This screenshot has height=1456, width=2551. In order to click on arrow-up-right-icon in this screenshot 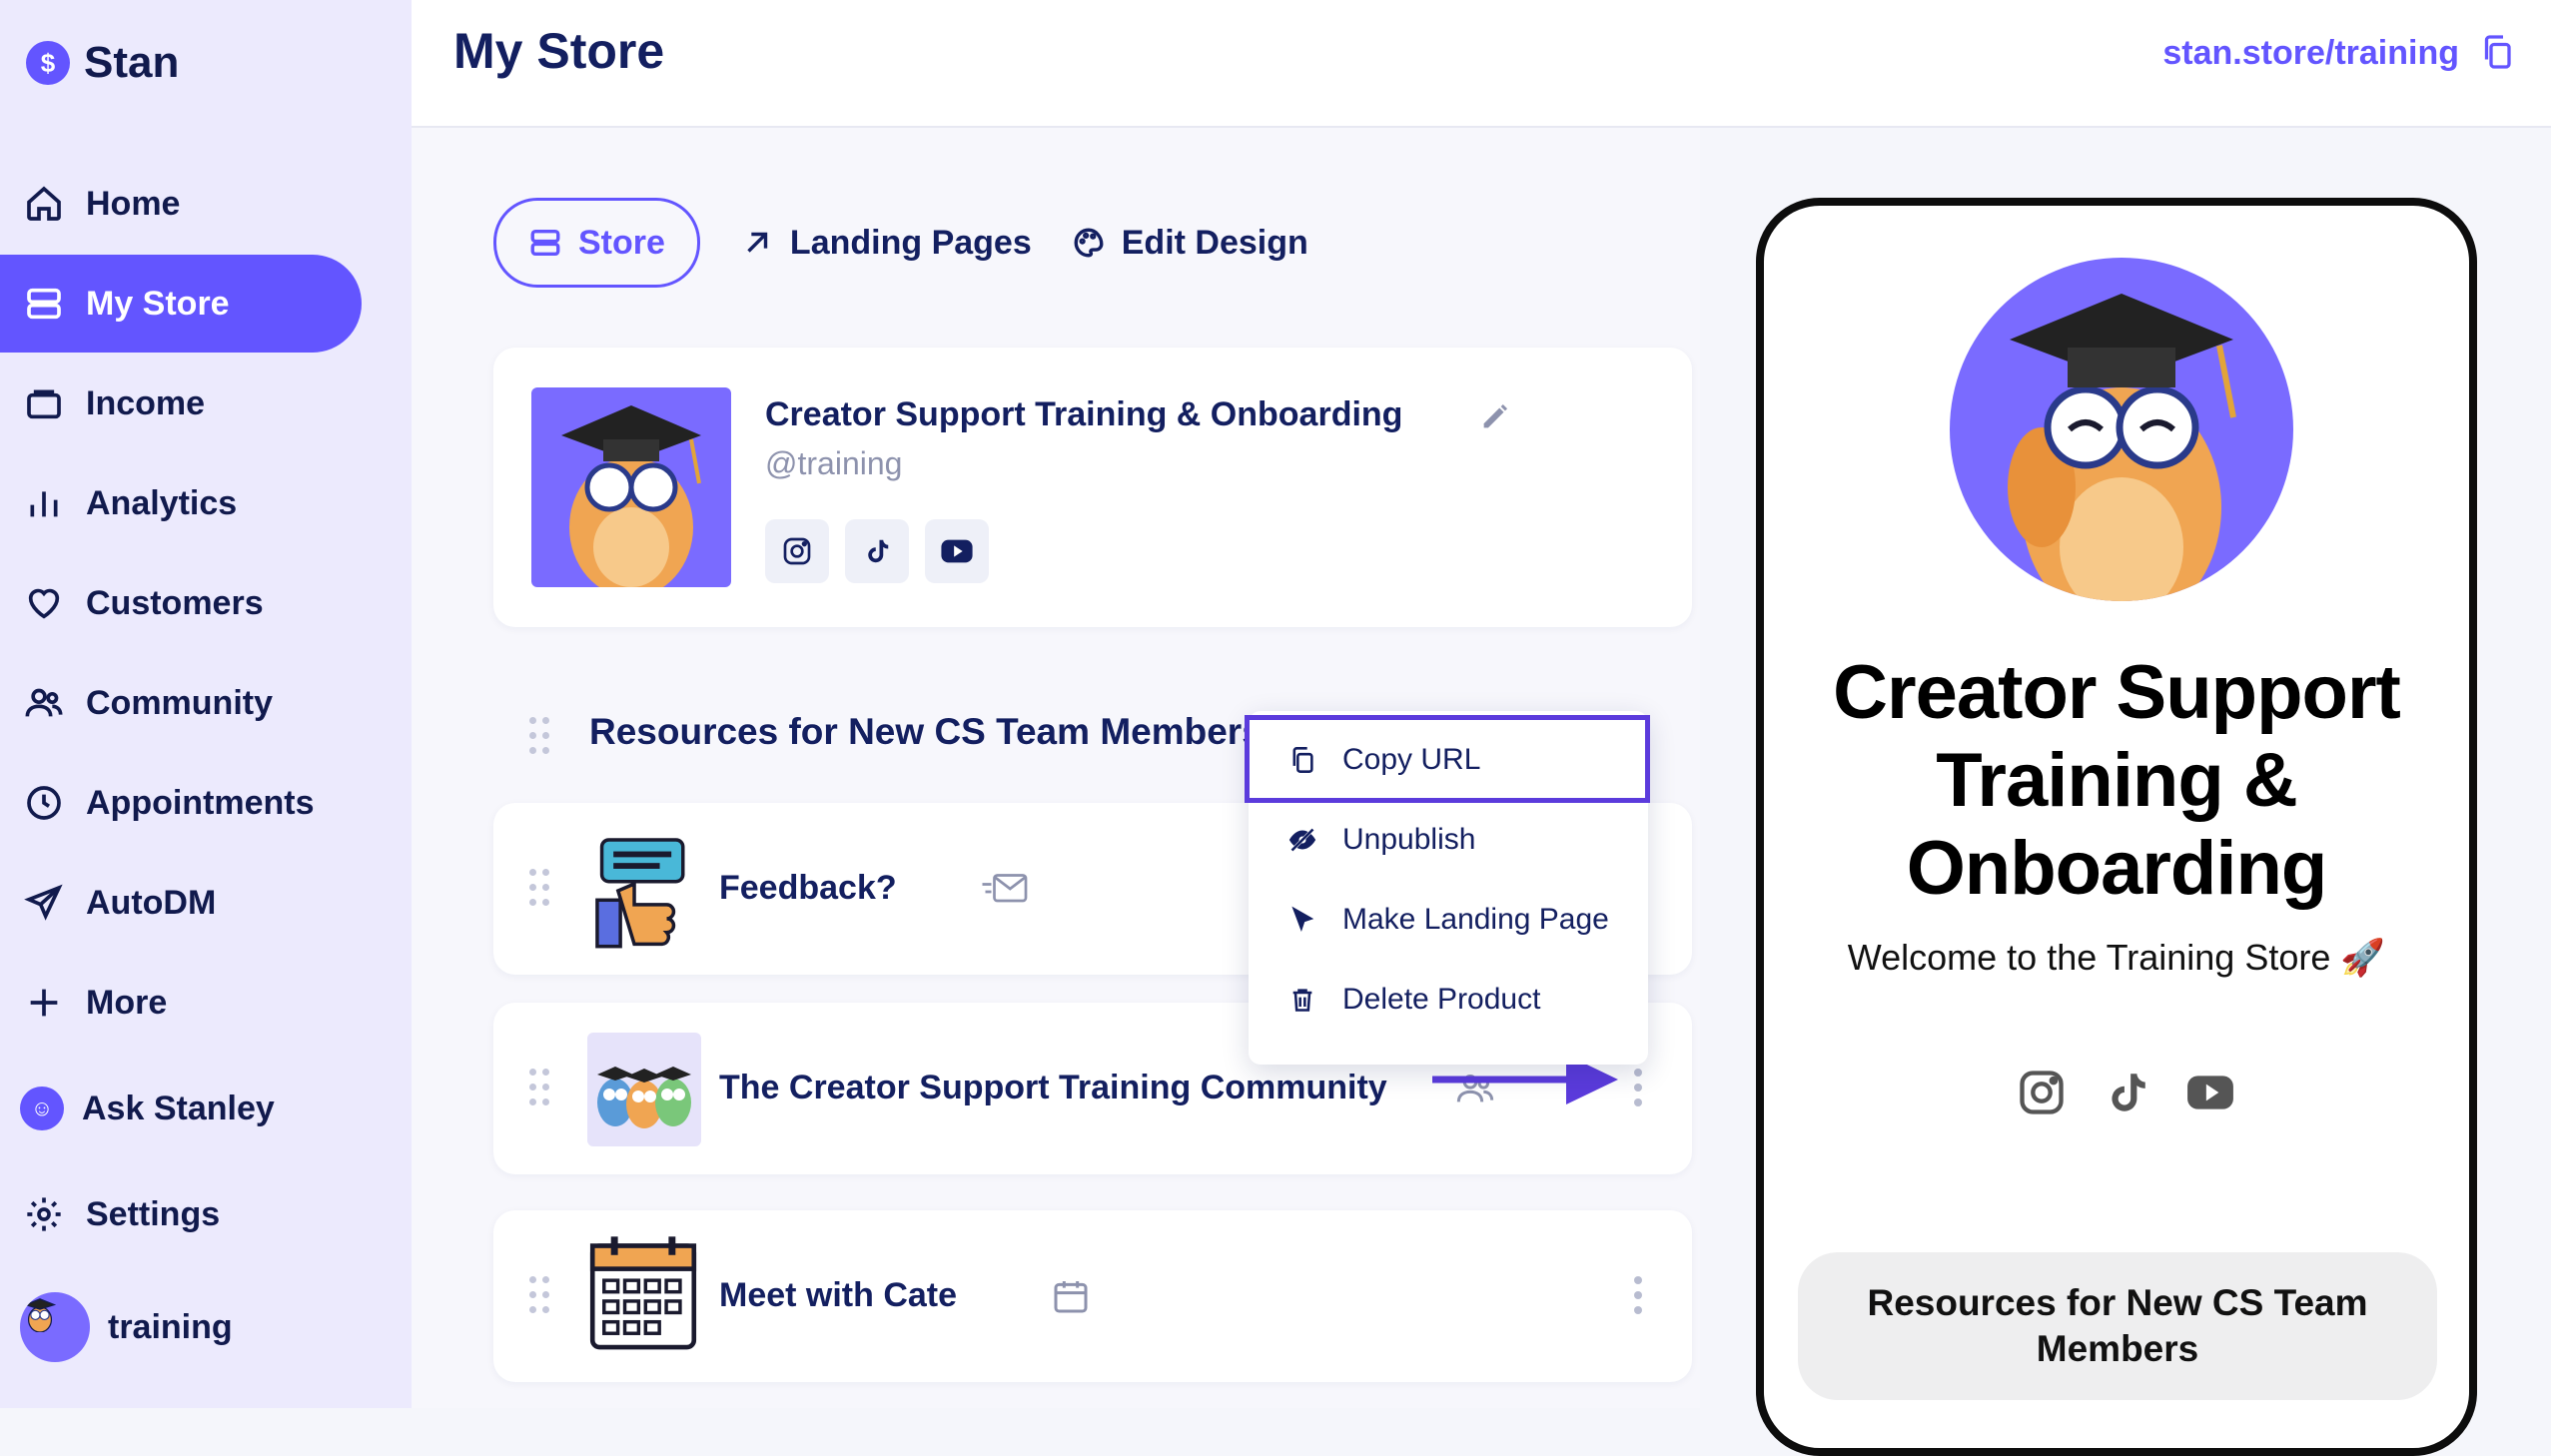, I will do `click(757, 243)`.